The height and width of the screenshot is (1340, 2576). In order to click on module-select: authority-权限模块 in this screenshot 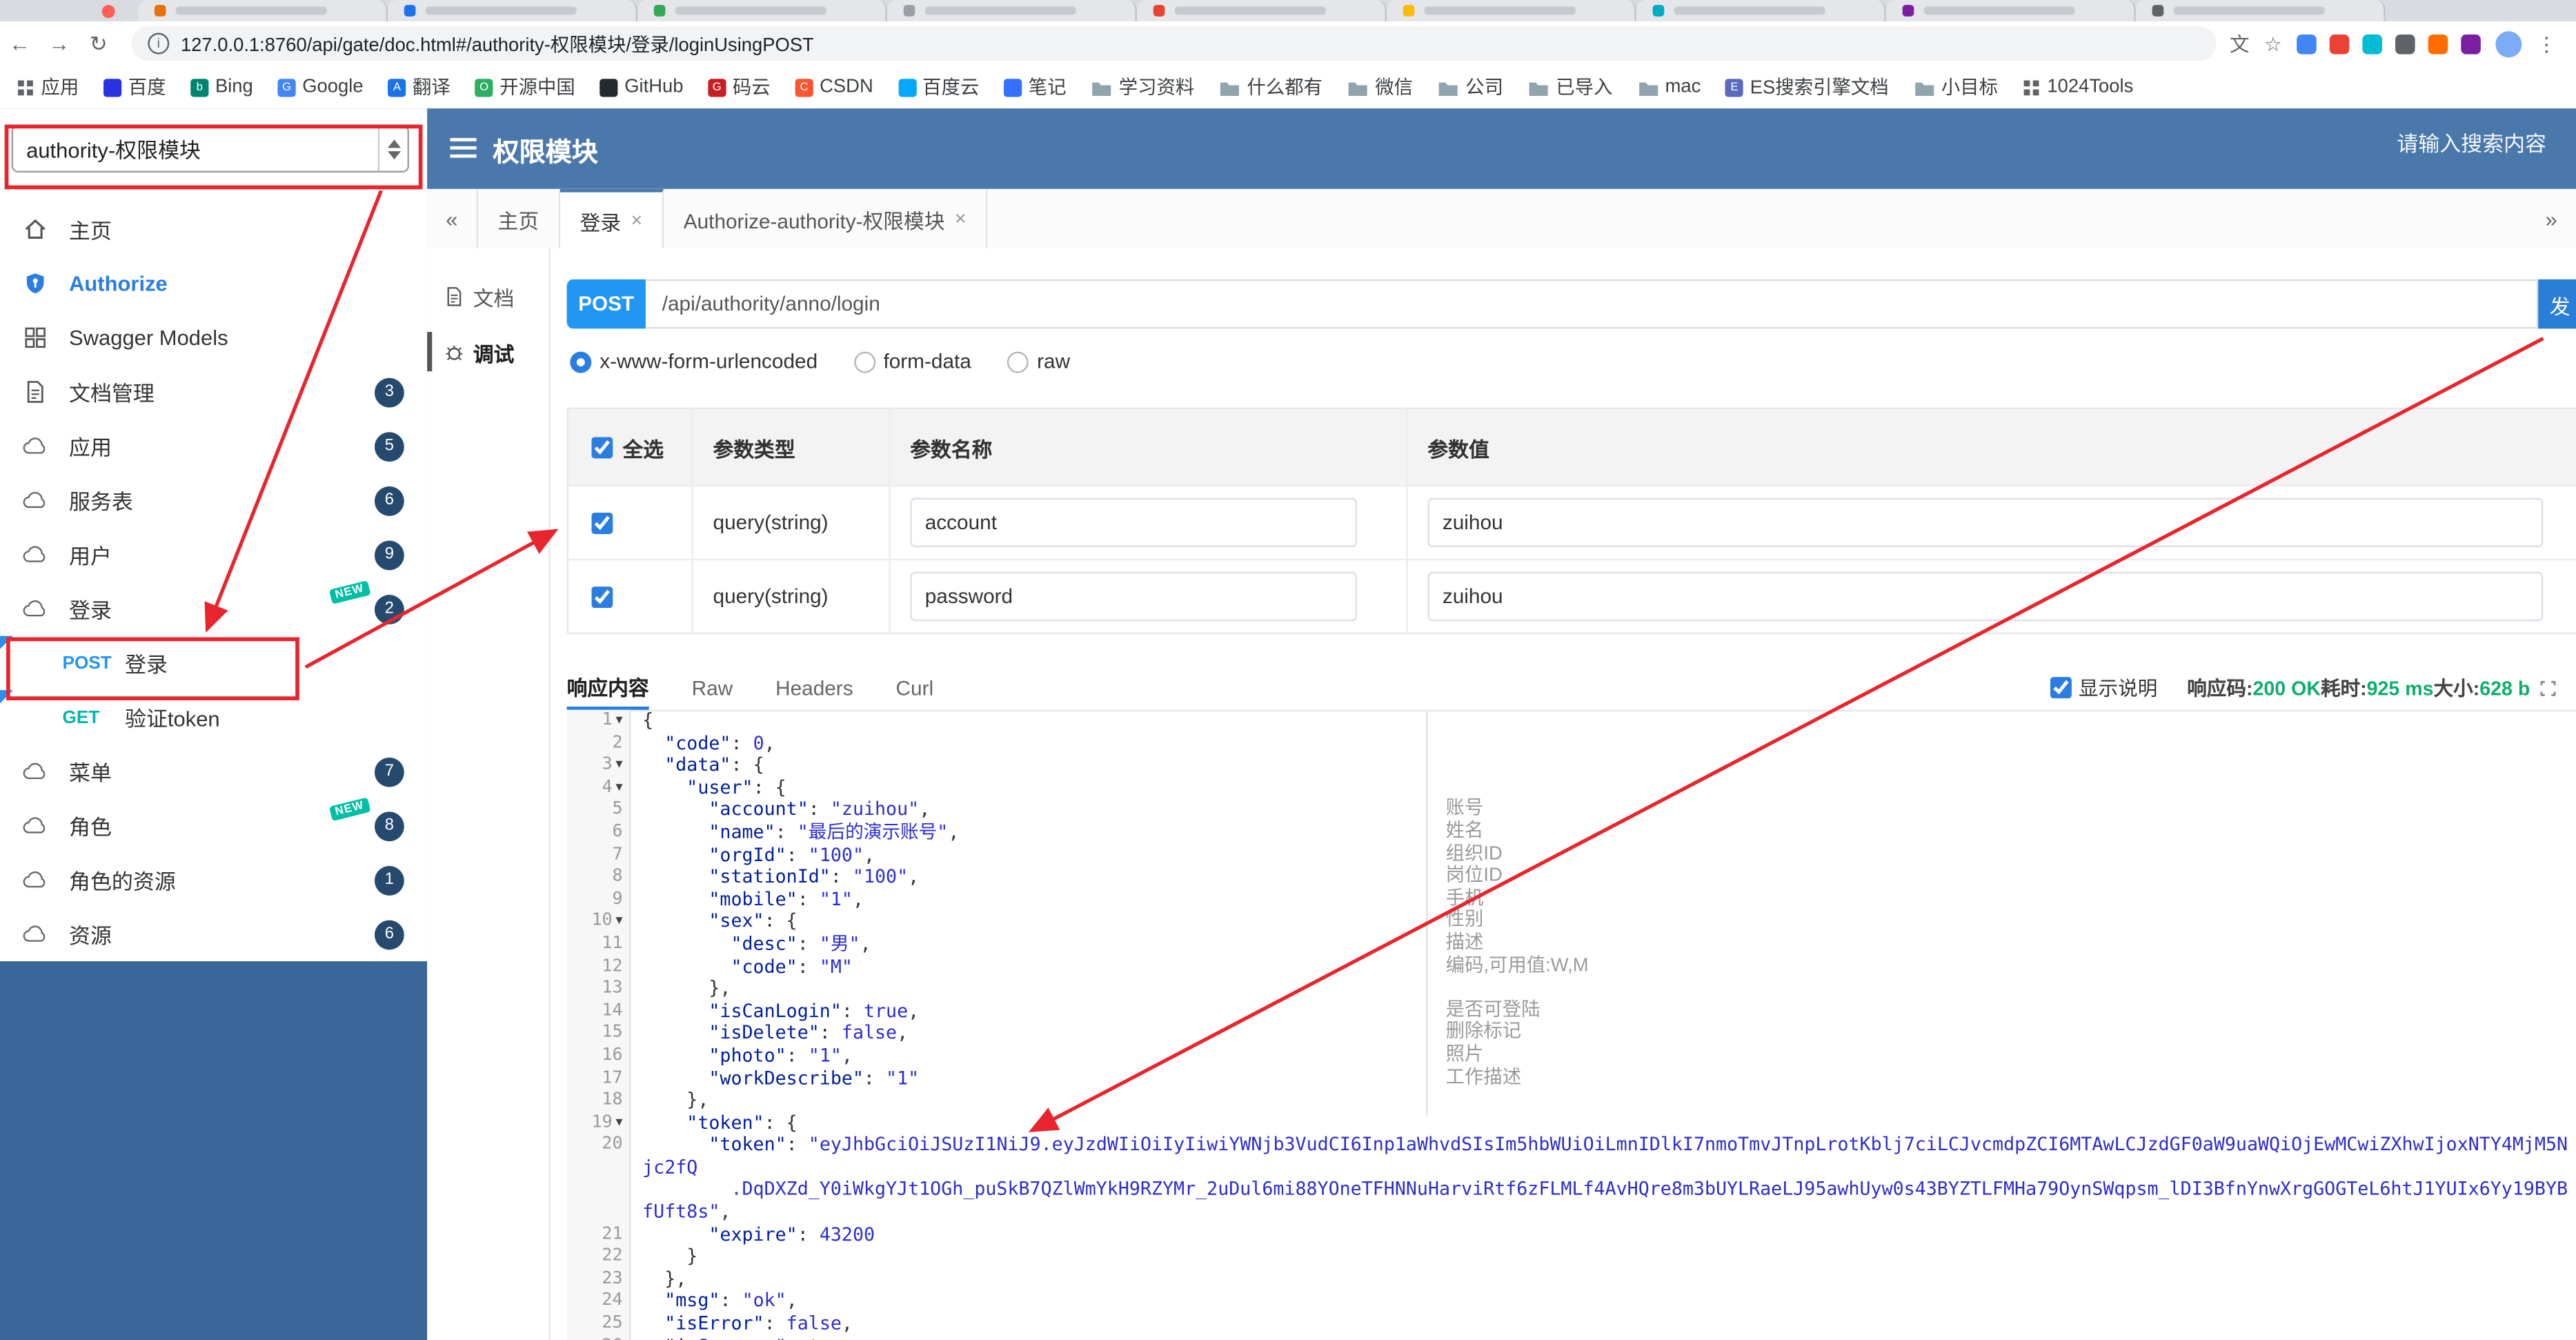, I will do `click(210, 148)`.